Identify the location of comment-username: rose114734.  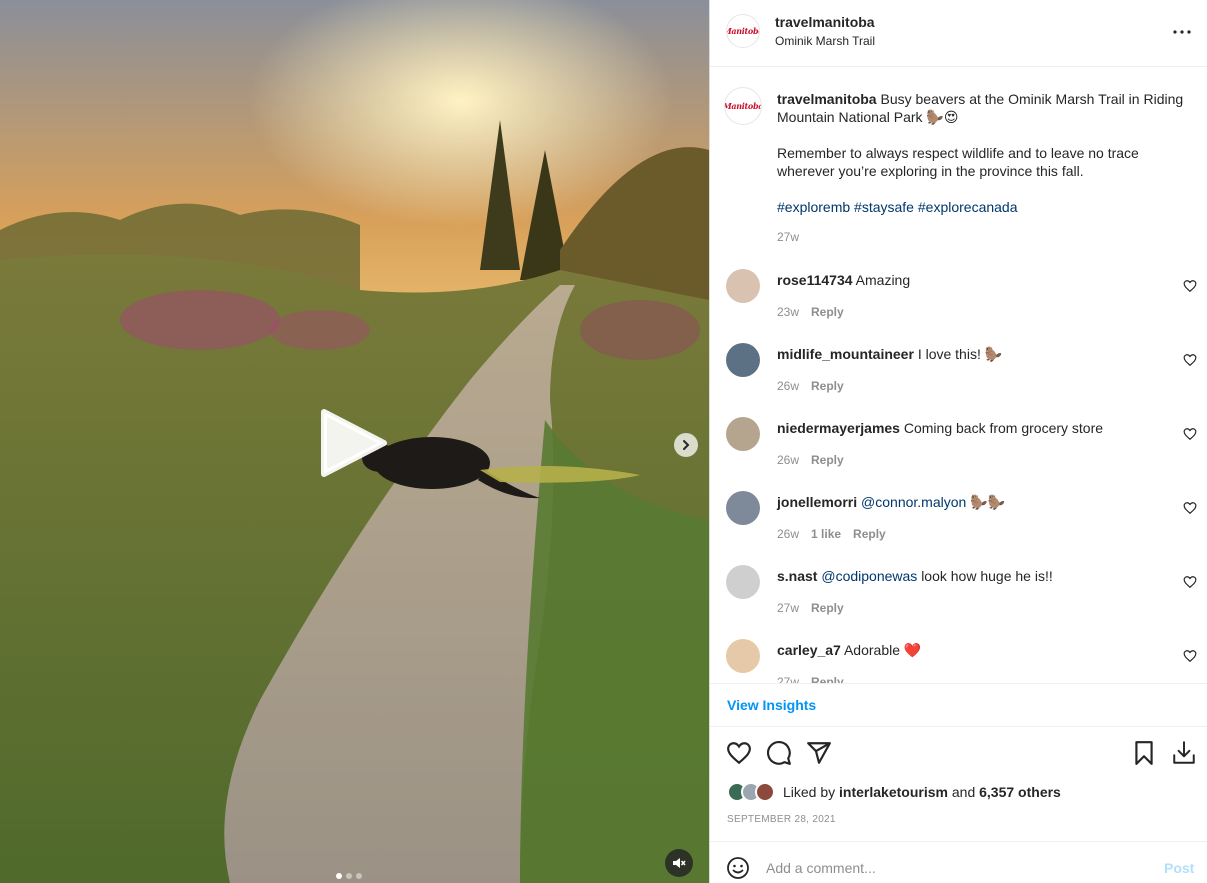
(815, 280).